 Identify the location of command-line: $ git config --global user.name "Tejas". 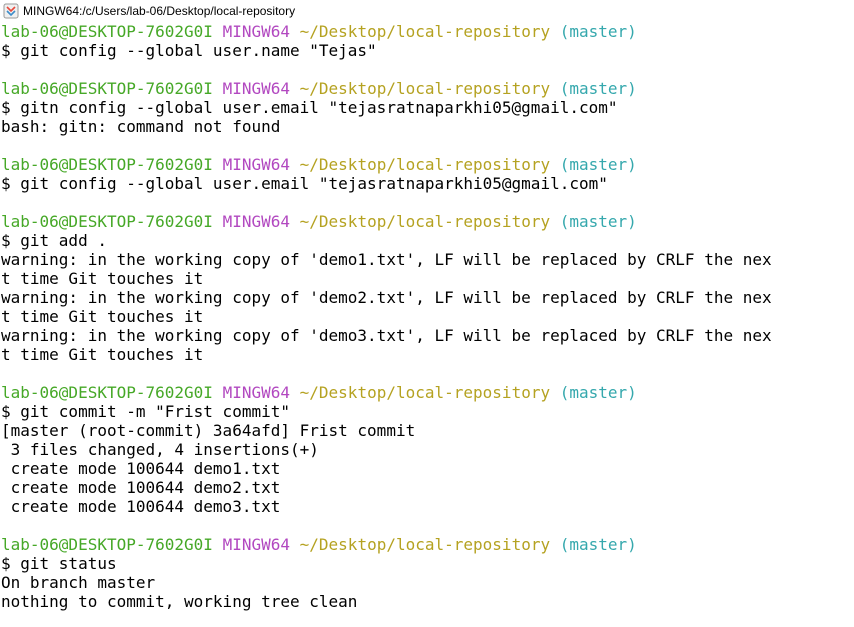
(189, 50).